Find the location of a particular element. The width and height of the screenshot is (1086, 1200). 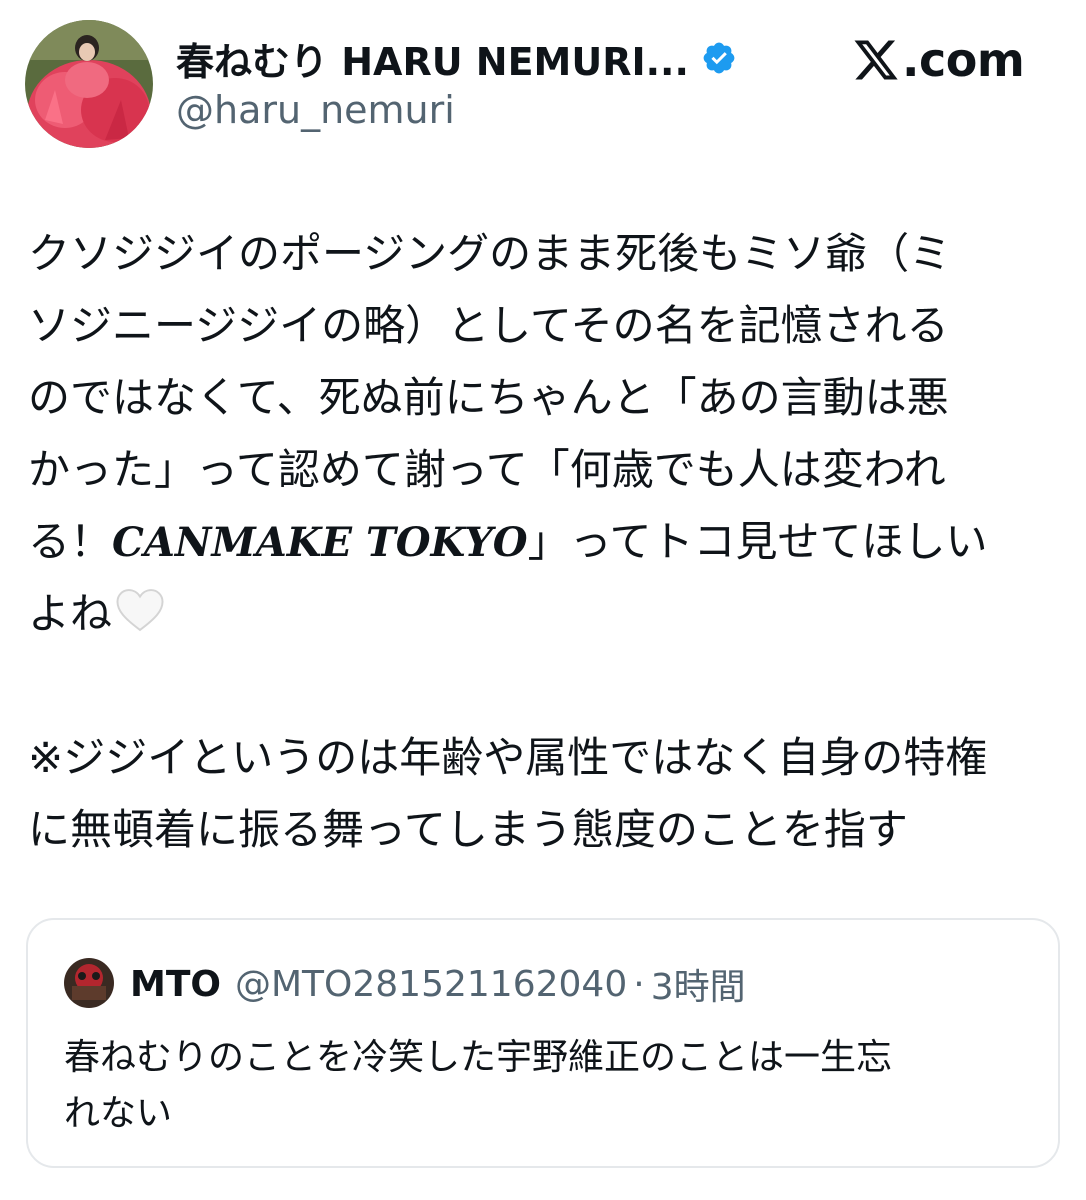

quoted-author-avatar is located at coordinates (89, 983).